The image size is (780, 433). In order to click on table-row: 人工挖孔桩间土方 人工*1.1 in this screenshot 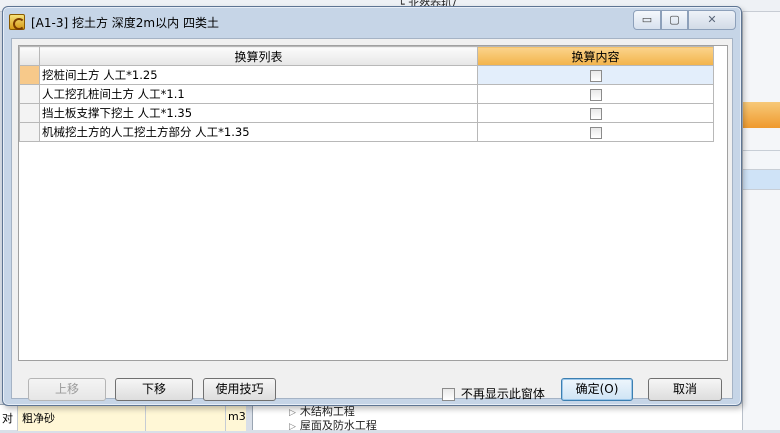, I will do `click(366, 94)`.